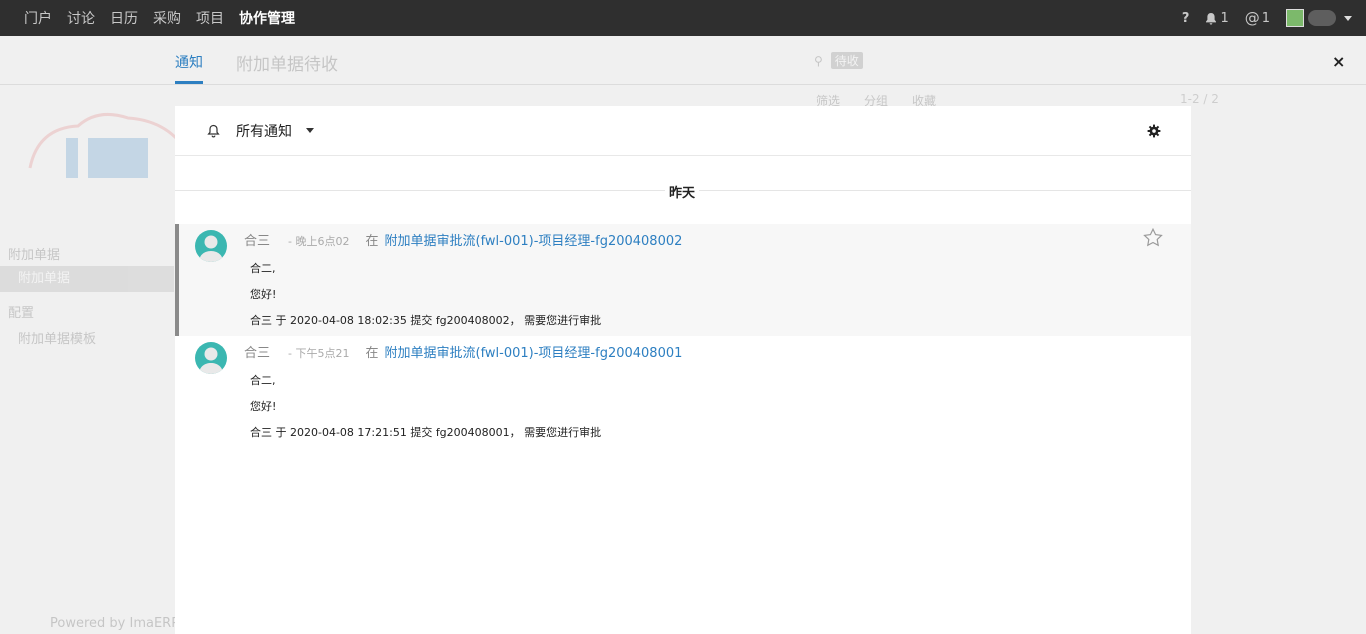 The width and height of the screenshot is (1366, 634). I want to click on at-icon: @, so click(1252, 18).